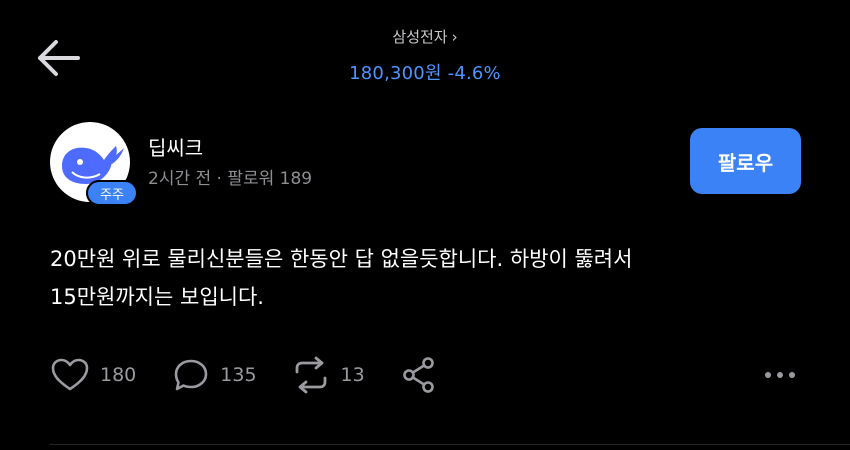 Image resolution: width=850 pixels, height=450 pixels. I want to click on share-icon, so click(418, 375).